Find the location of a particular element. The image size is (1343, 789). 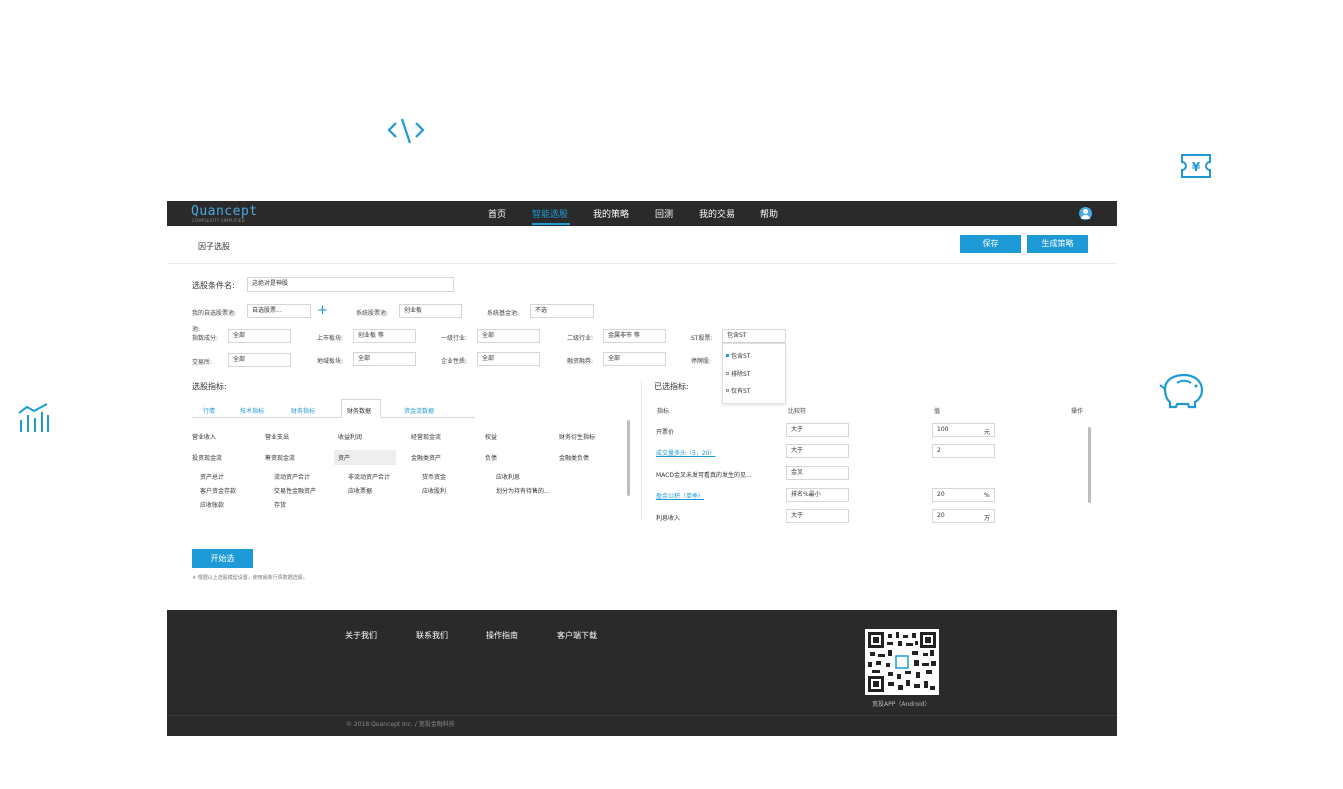

category-derived-indicators: 财务衍生指标 is located at coordinates (577, 436).